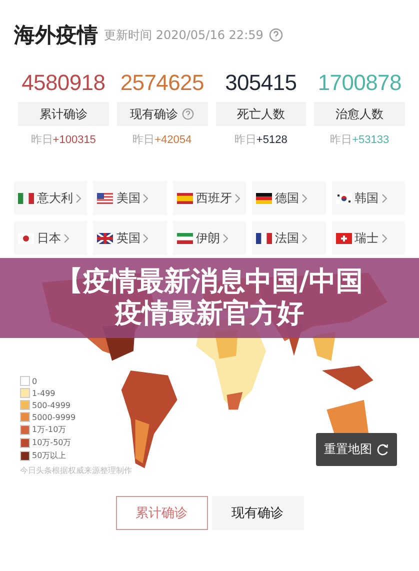  Describe the element at coordinates (44, 393) in the screenshot. I see `legend-label: 1-499` at that location.